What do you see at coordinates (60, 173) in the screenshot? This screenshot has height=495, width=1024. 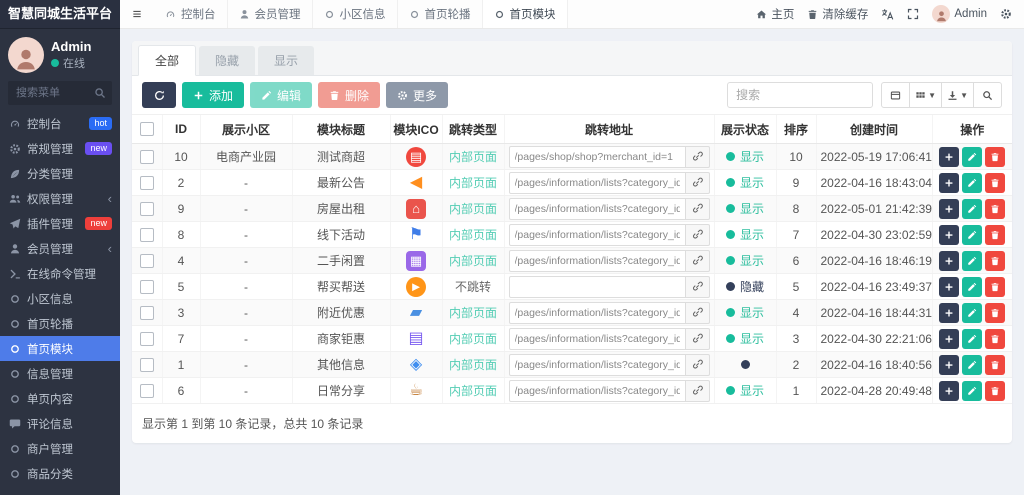 I see `sidebar-item: 分类管理` at bounding box center [60, 173].